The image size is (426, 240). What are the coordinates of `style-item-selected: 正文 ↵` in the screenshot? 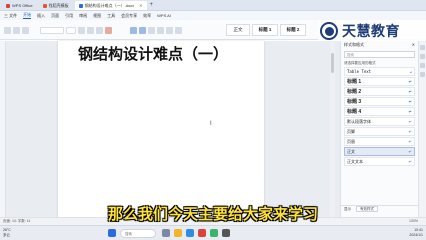 It's located at (379, 151).